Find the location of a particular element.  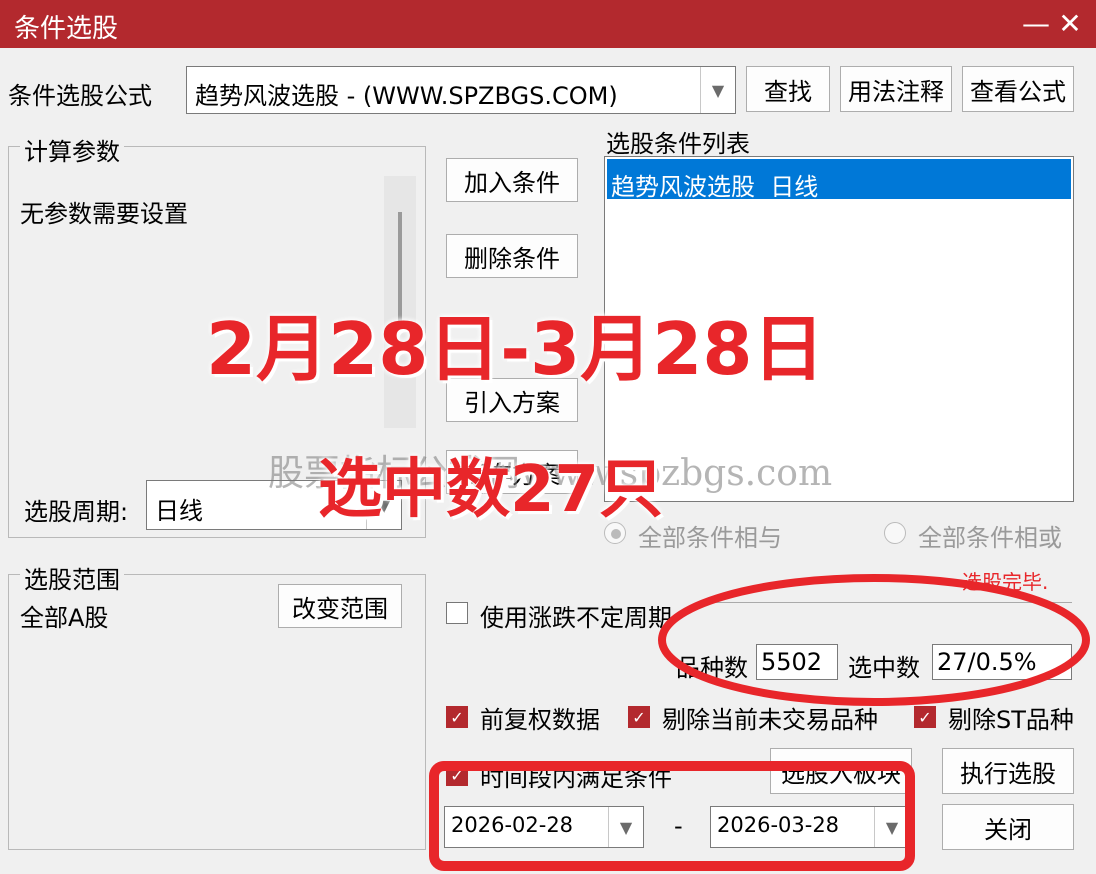

highlight-ellipse is located at coordinates (874, 640).